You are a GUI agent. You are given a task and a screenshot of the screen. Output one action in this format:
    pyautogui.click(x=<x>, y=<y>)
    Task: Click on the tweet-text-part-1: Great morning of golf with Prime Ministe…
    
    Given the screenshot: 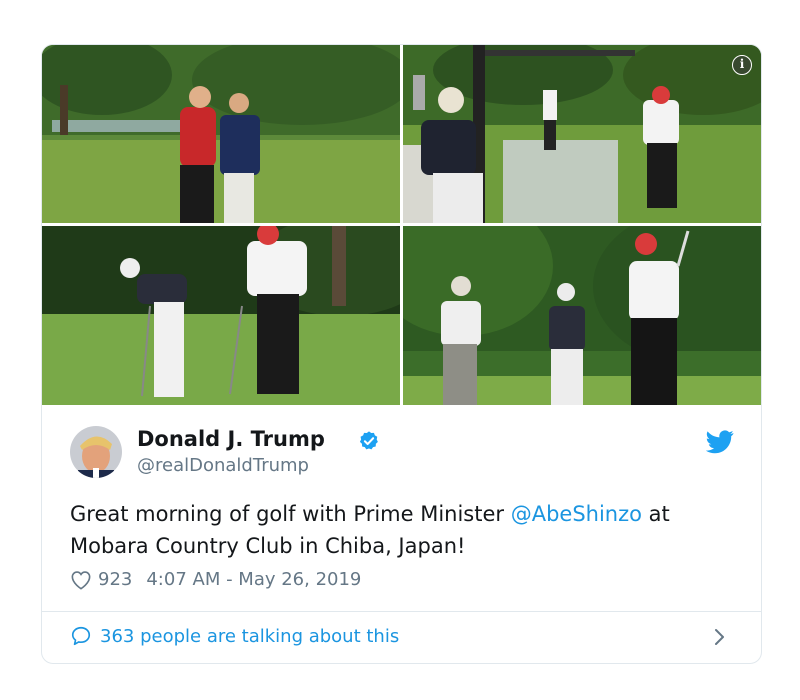 What is the action you would take?
    pyautogui.click(x=290, y=514)
    